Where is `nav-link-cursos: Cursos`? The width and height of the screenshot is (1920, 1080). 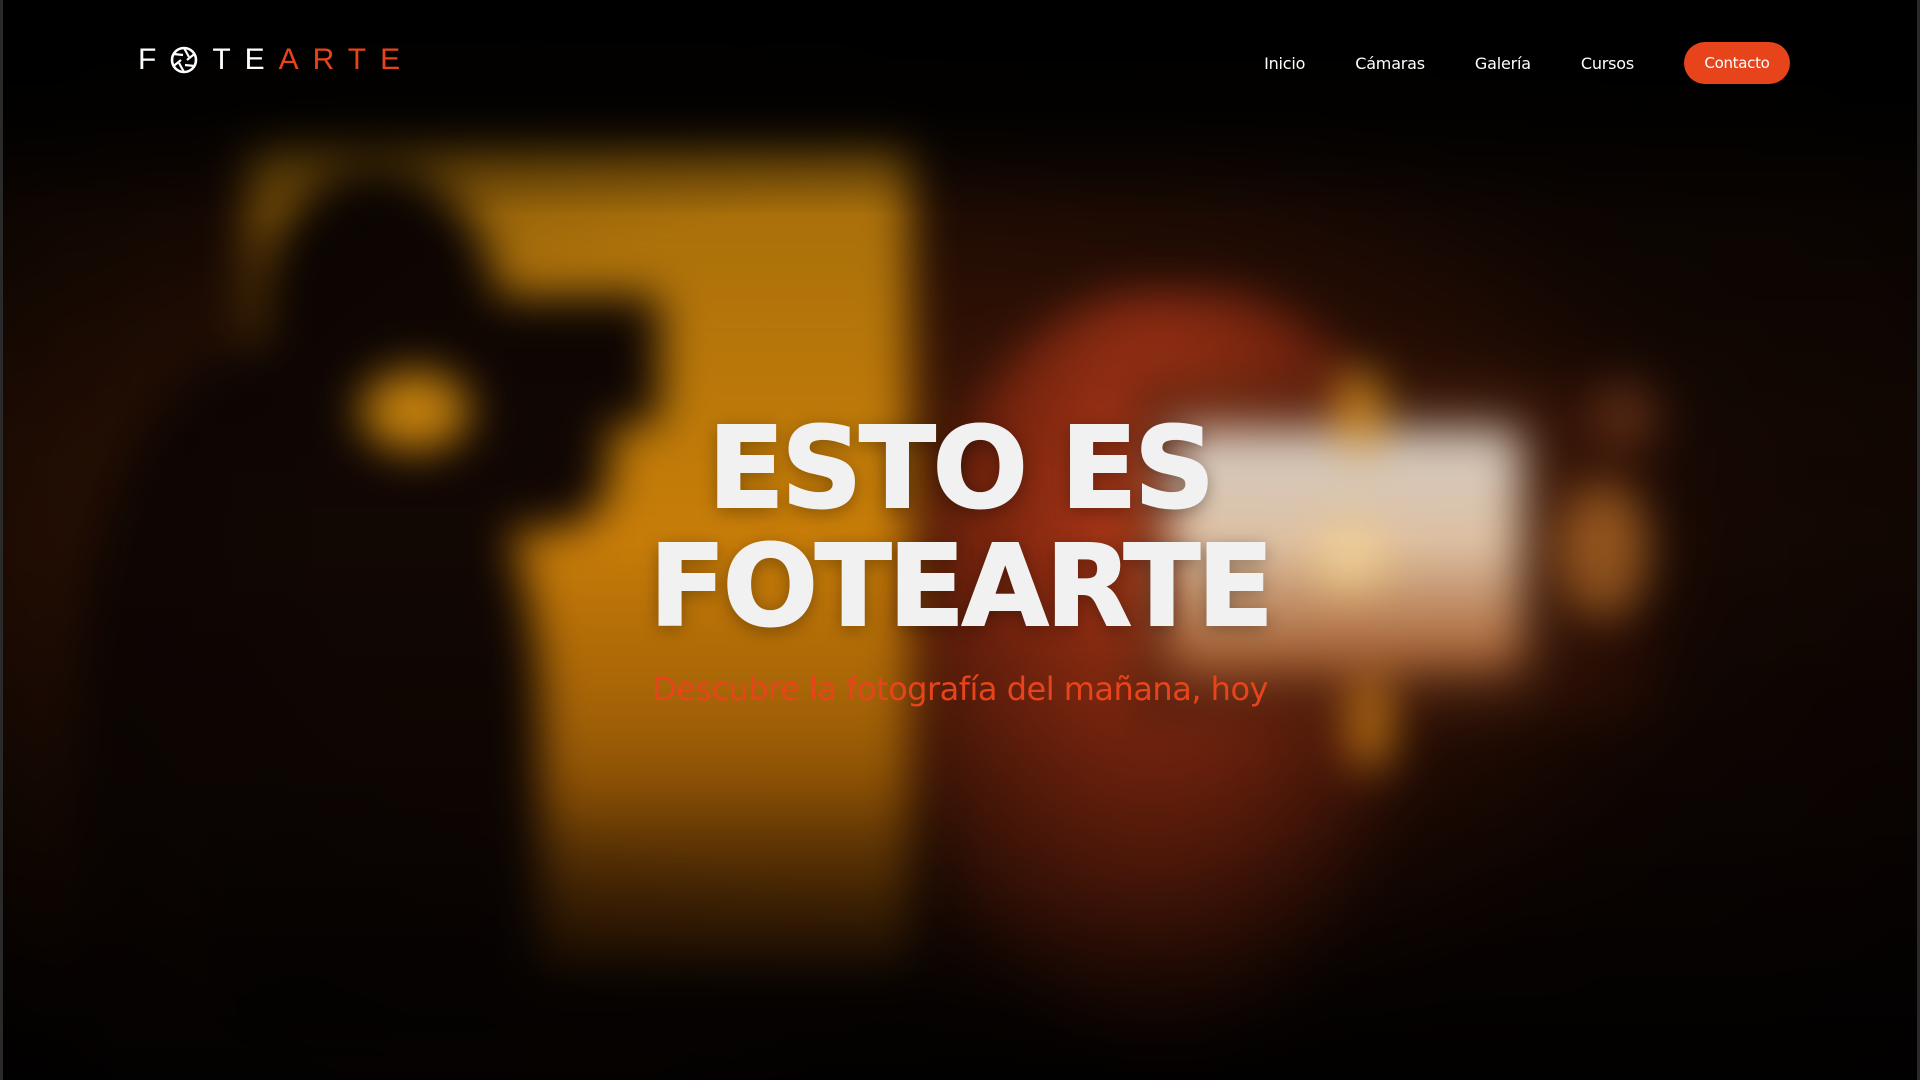
nav-link-cursos: Cursos is located at coordinates (1607, 63).